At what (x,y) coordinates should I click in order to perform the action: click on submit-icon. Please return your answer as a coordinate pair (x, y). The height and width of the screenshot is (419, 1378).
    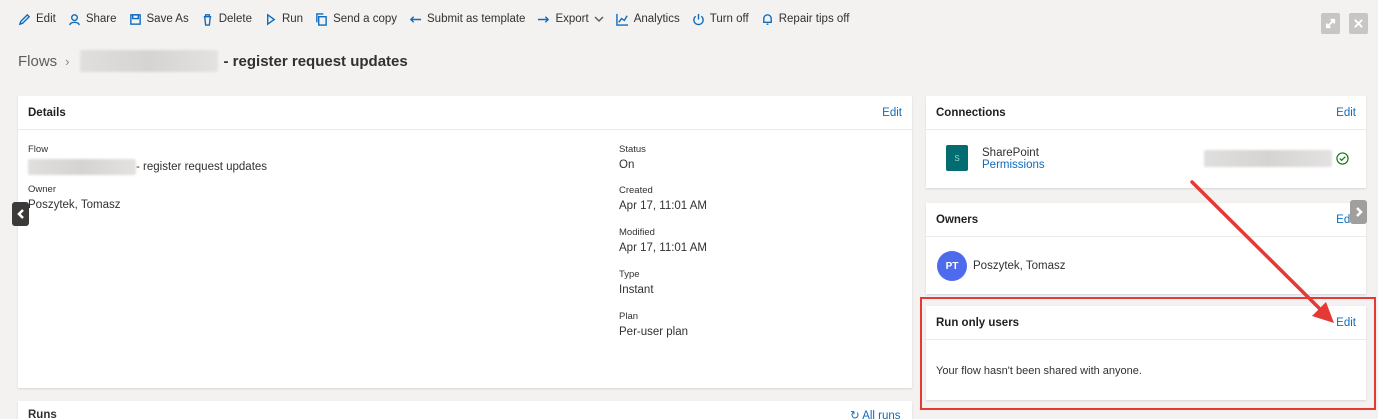
    Looking at the image, I should click on (415, 19).